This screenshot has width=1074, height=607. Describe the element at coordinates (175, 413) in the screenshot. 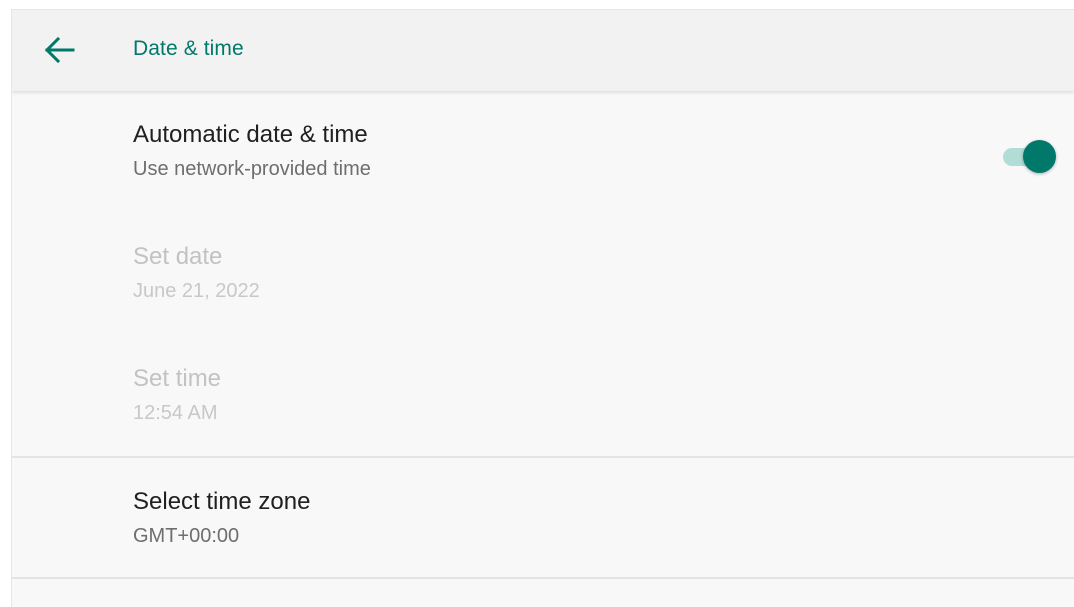

I see `set-time-summary: 12:54 AM` at that location.